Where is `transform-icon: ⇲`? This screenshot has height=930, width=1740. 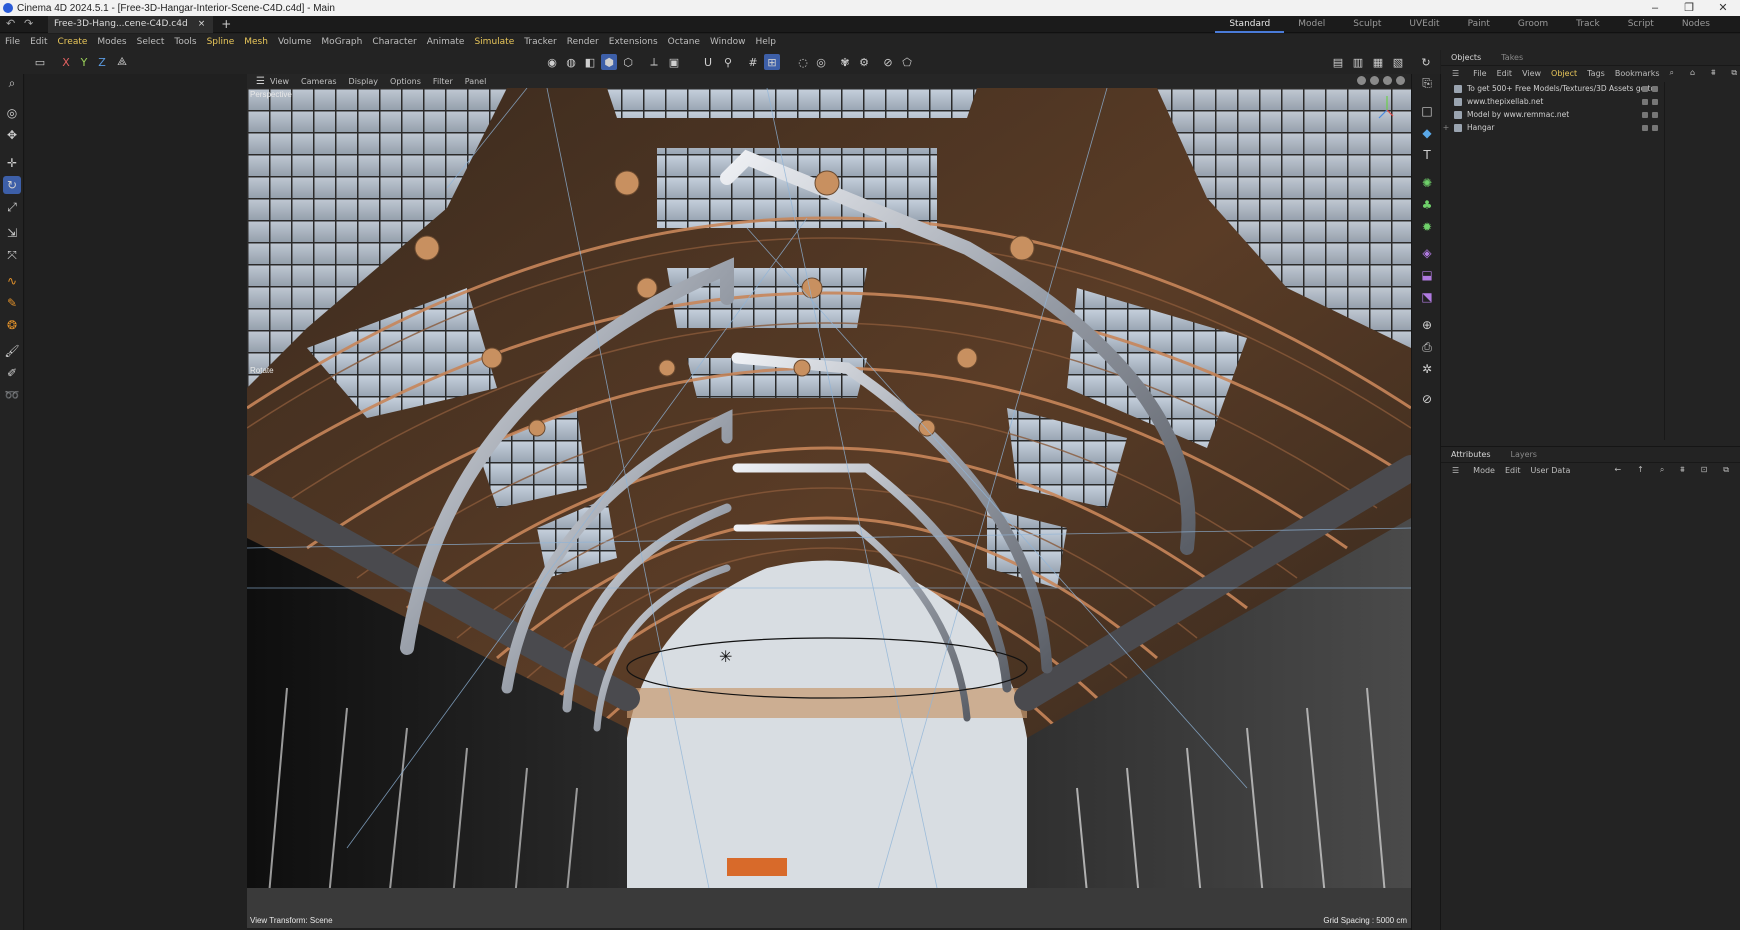 transform-icon: ⇲ is located at coordinates (12, 233).